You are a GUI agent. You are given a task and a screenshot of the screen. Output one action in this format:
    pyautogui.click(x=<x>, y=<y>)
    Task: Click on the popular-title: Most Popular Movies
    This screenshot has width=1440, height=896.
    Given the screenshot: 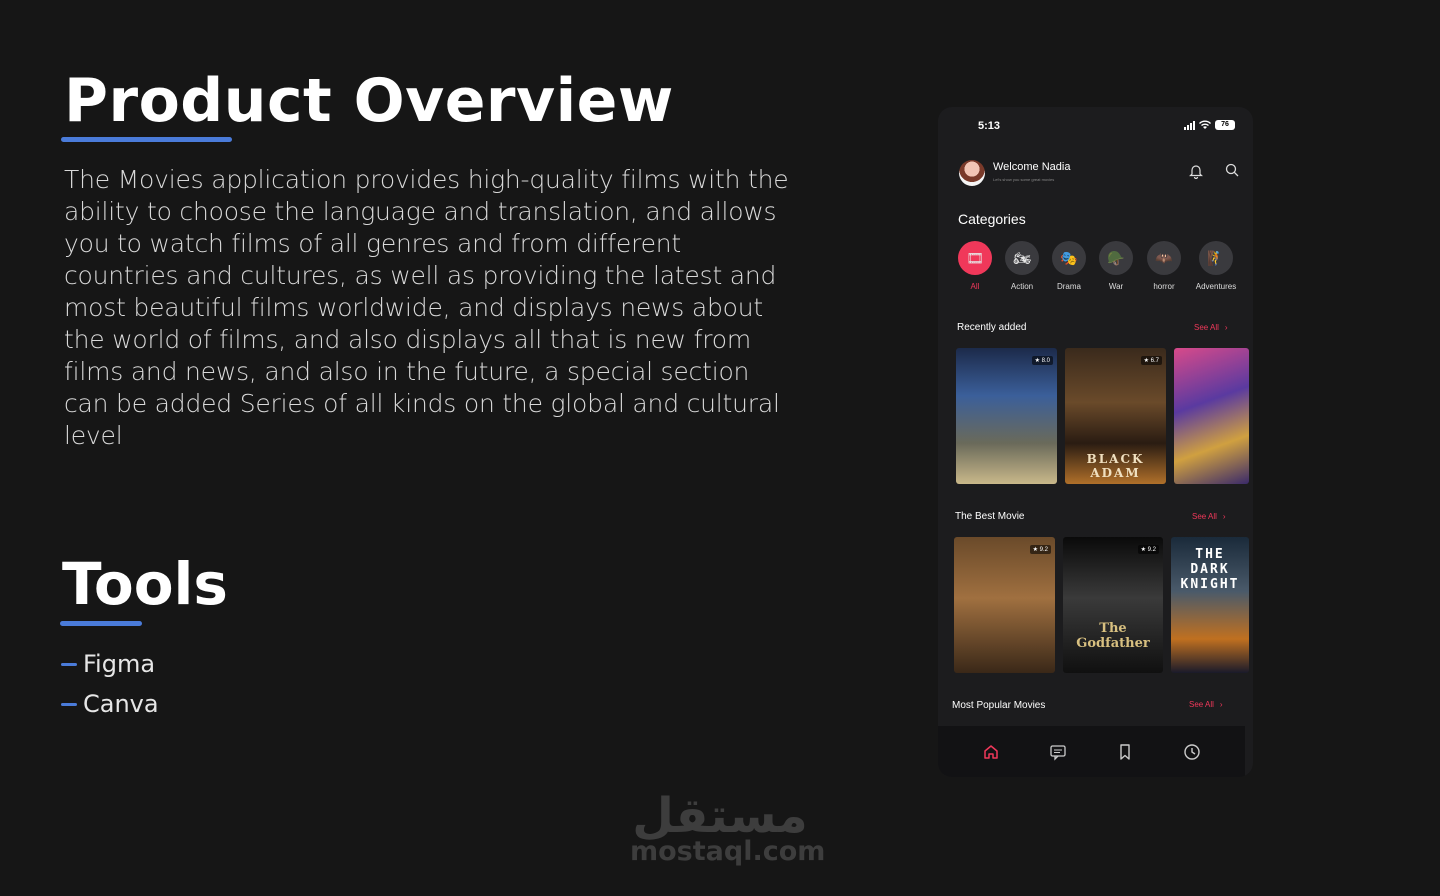 What is the action you would take?
    pyautogui.click(x=999, y=705)
    